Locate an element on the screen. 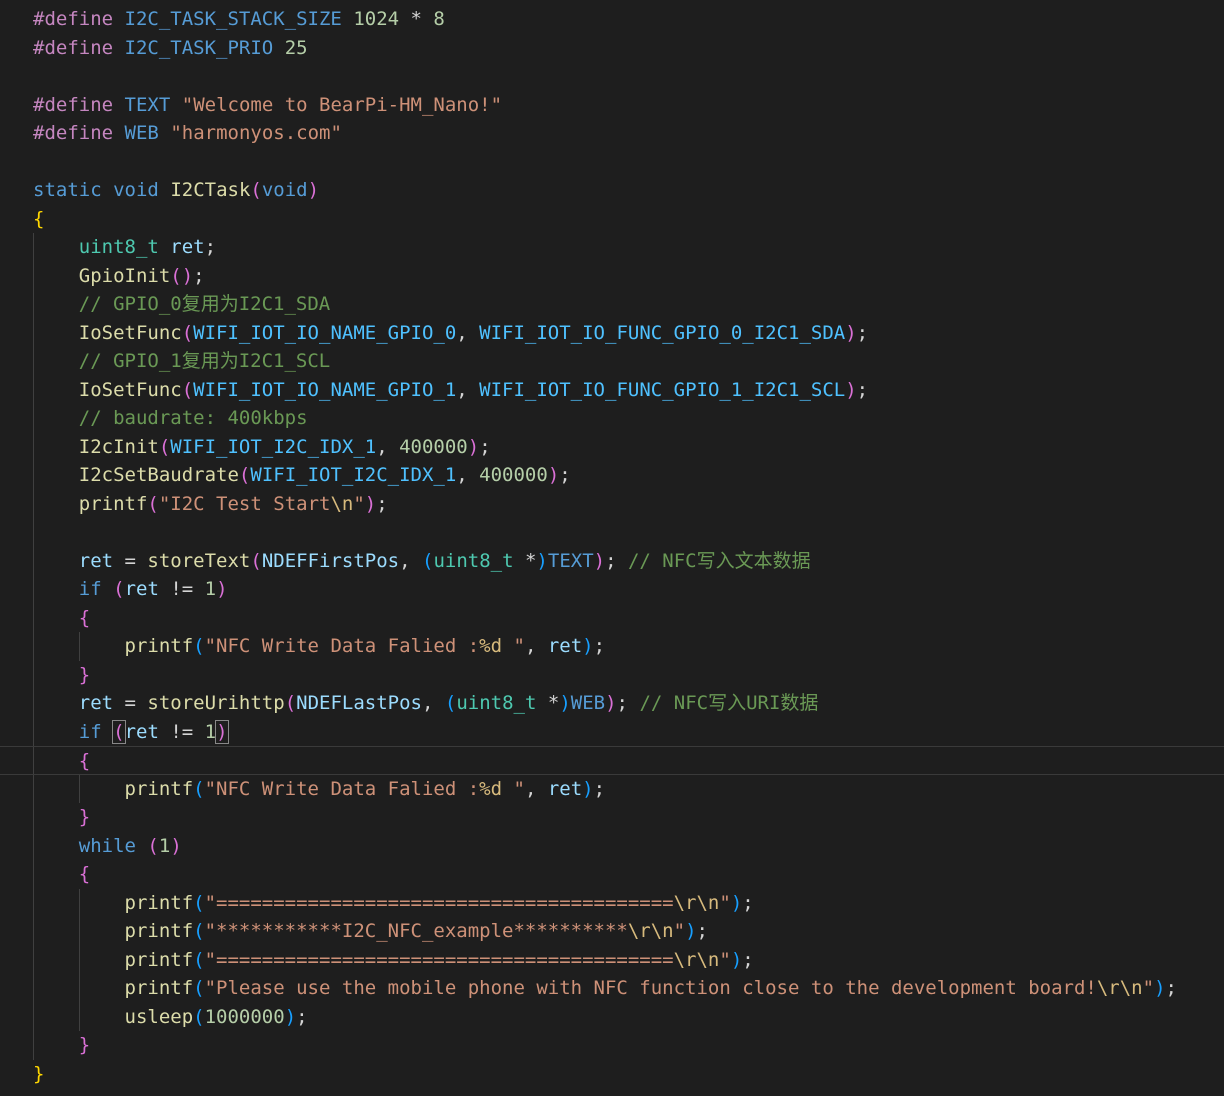  code-token-b2: } is located at coordinates (84, 817).